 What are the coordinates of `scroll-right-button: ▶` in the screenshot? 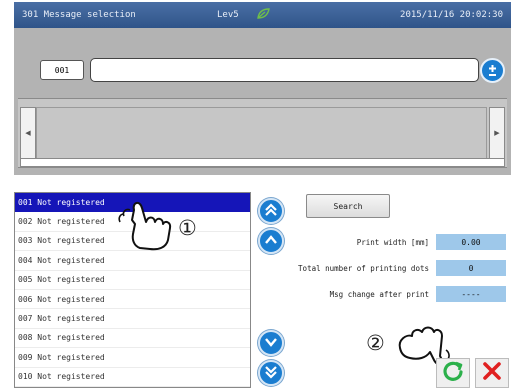 It's located at (497, 133).